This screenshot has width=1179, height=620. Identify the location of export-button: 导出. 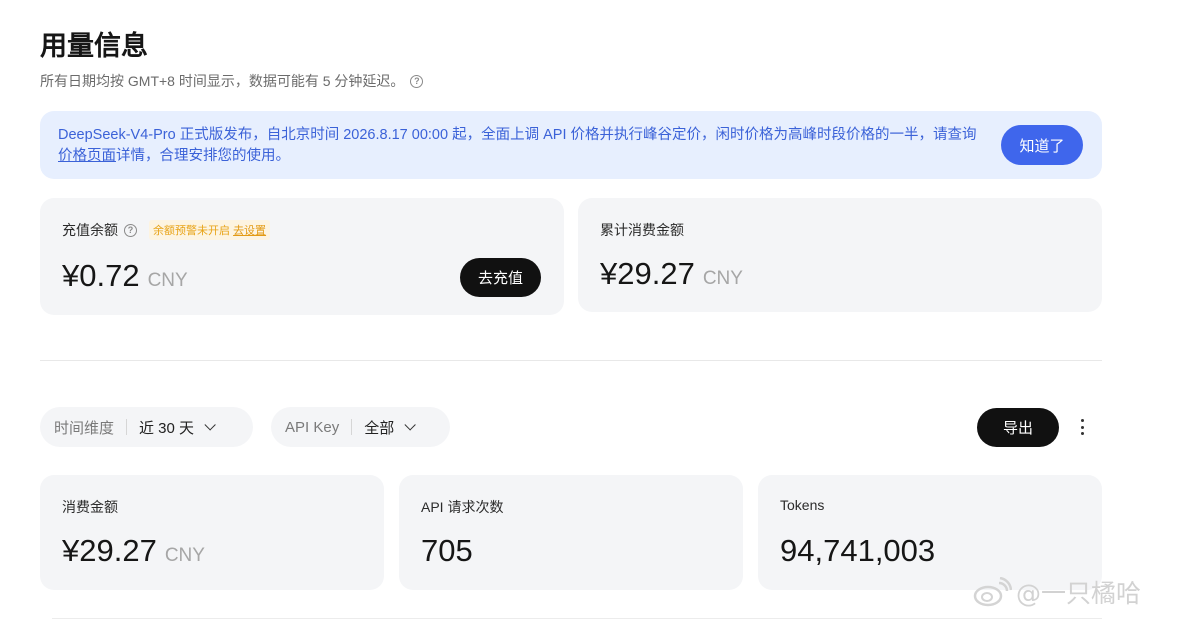
(1018, 427).